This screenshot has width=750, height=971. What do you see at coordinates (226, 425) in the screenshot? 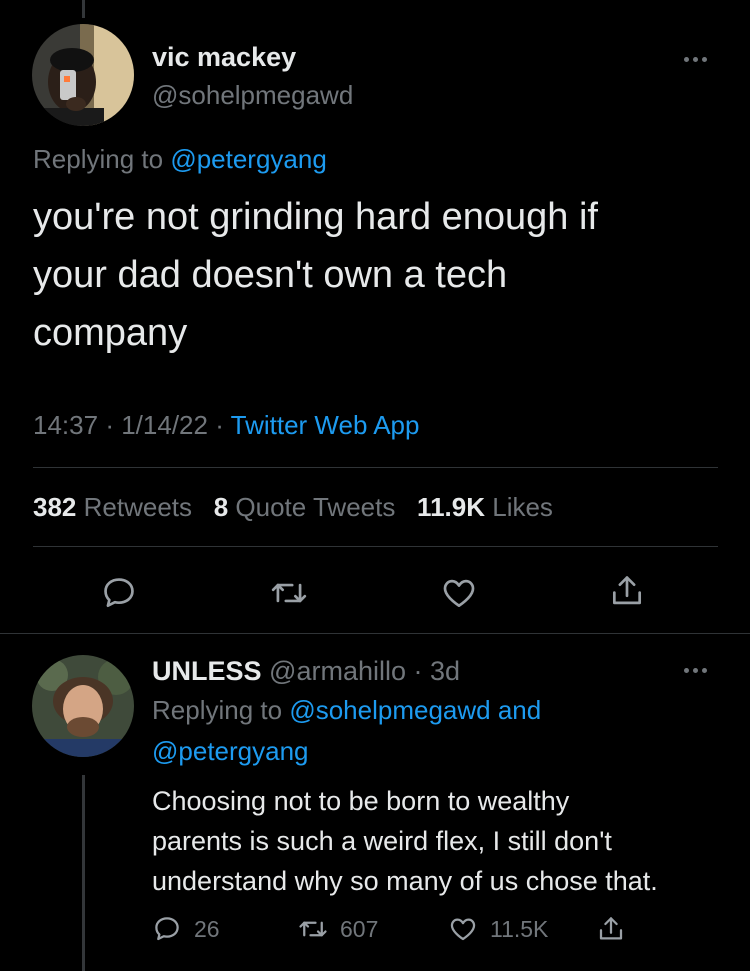
I see `tweet-meta: 14:37 · 1/14/22 · Twitter Web App` at bounding box center [226, 425].